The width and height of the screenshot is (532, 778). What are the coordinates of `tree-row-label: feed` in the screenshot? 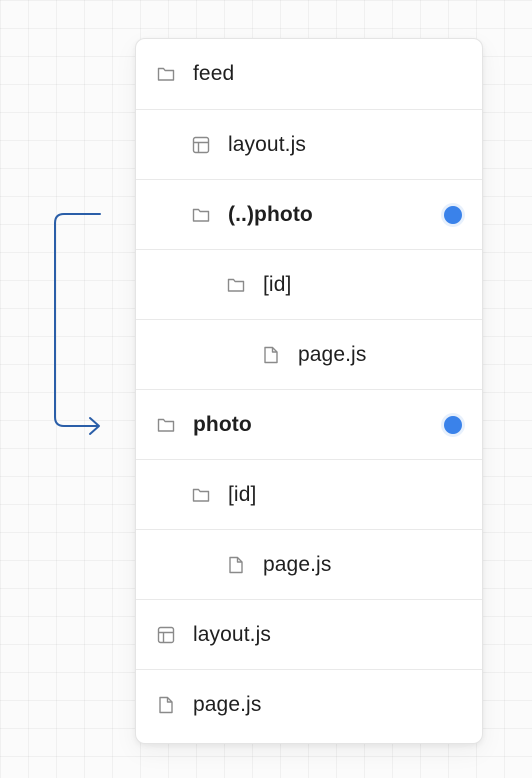 It's located at (214, 73).